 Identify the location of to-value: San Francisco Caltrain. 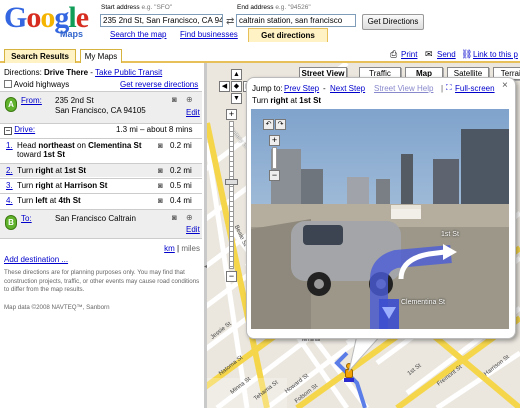
(95, 218).